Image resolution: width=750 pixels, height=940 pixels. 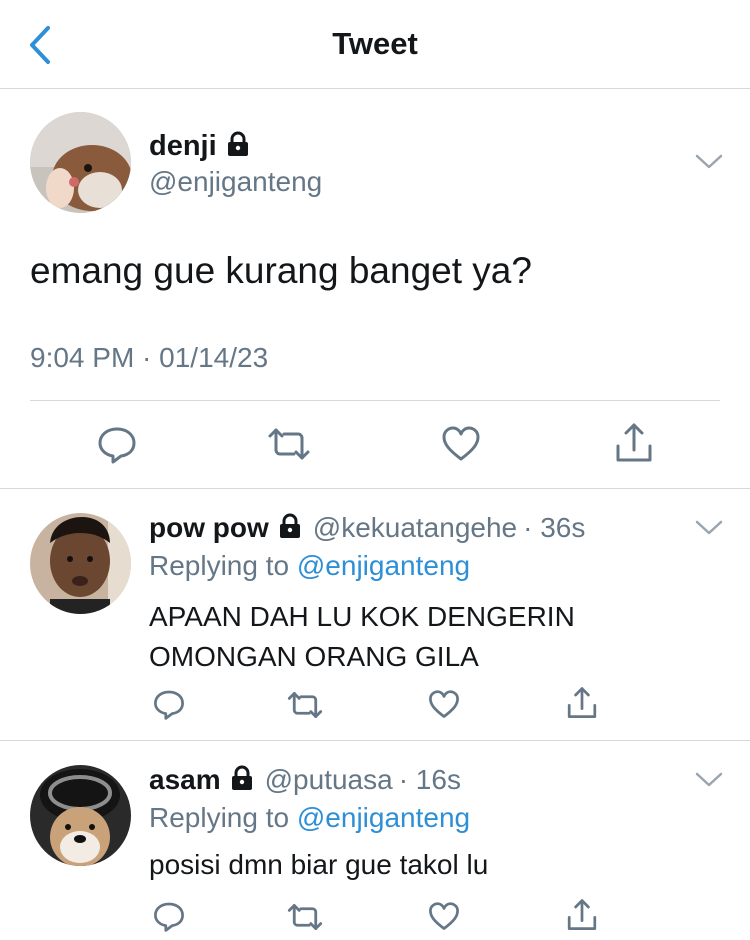 I want to click on reply-time: · 16s, so click(x=429, y=779).